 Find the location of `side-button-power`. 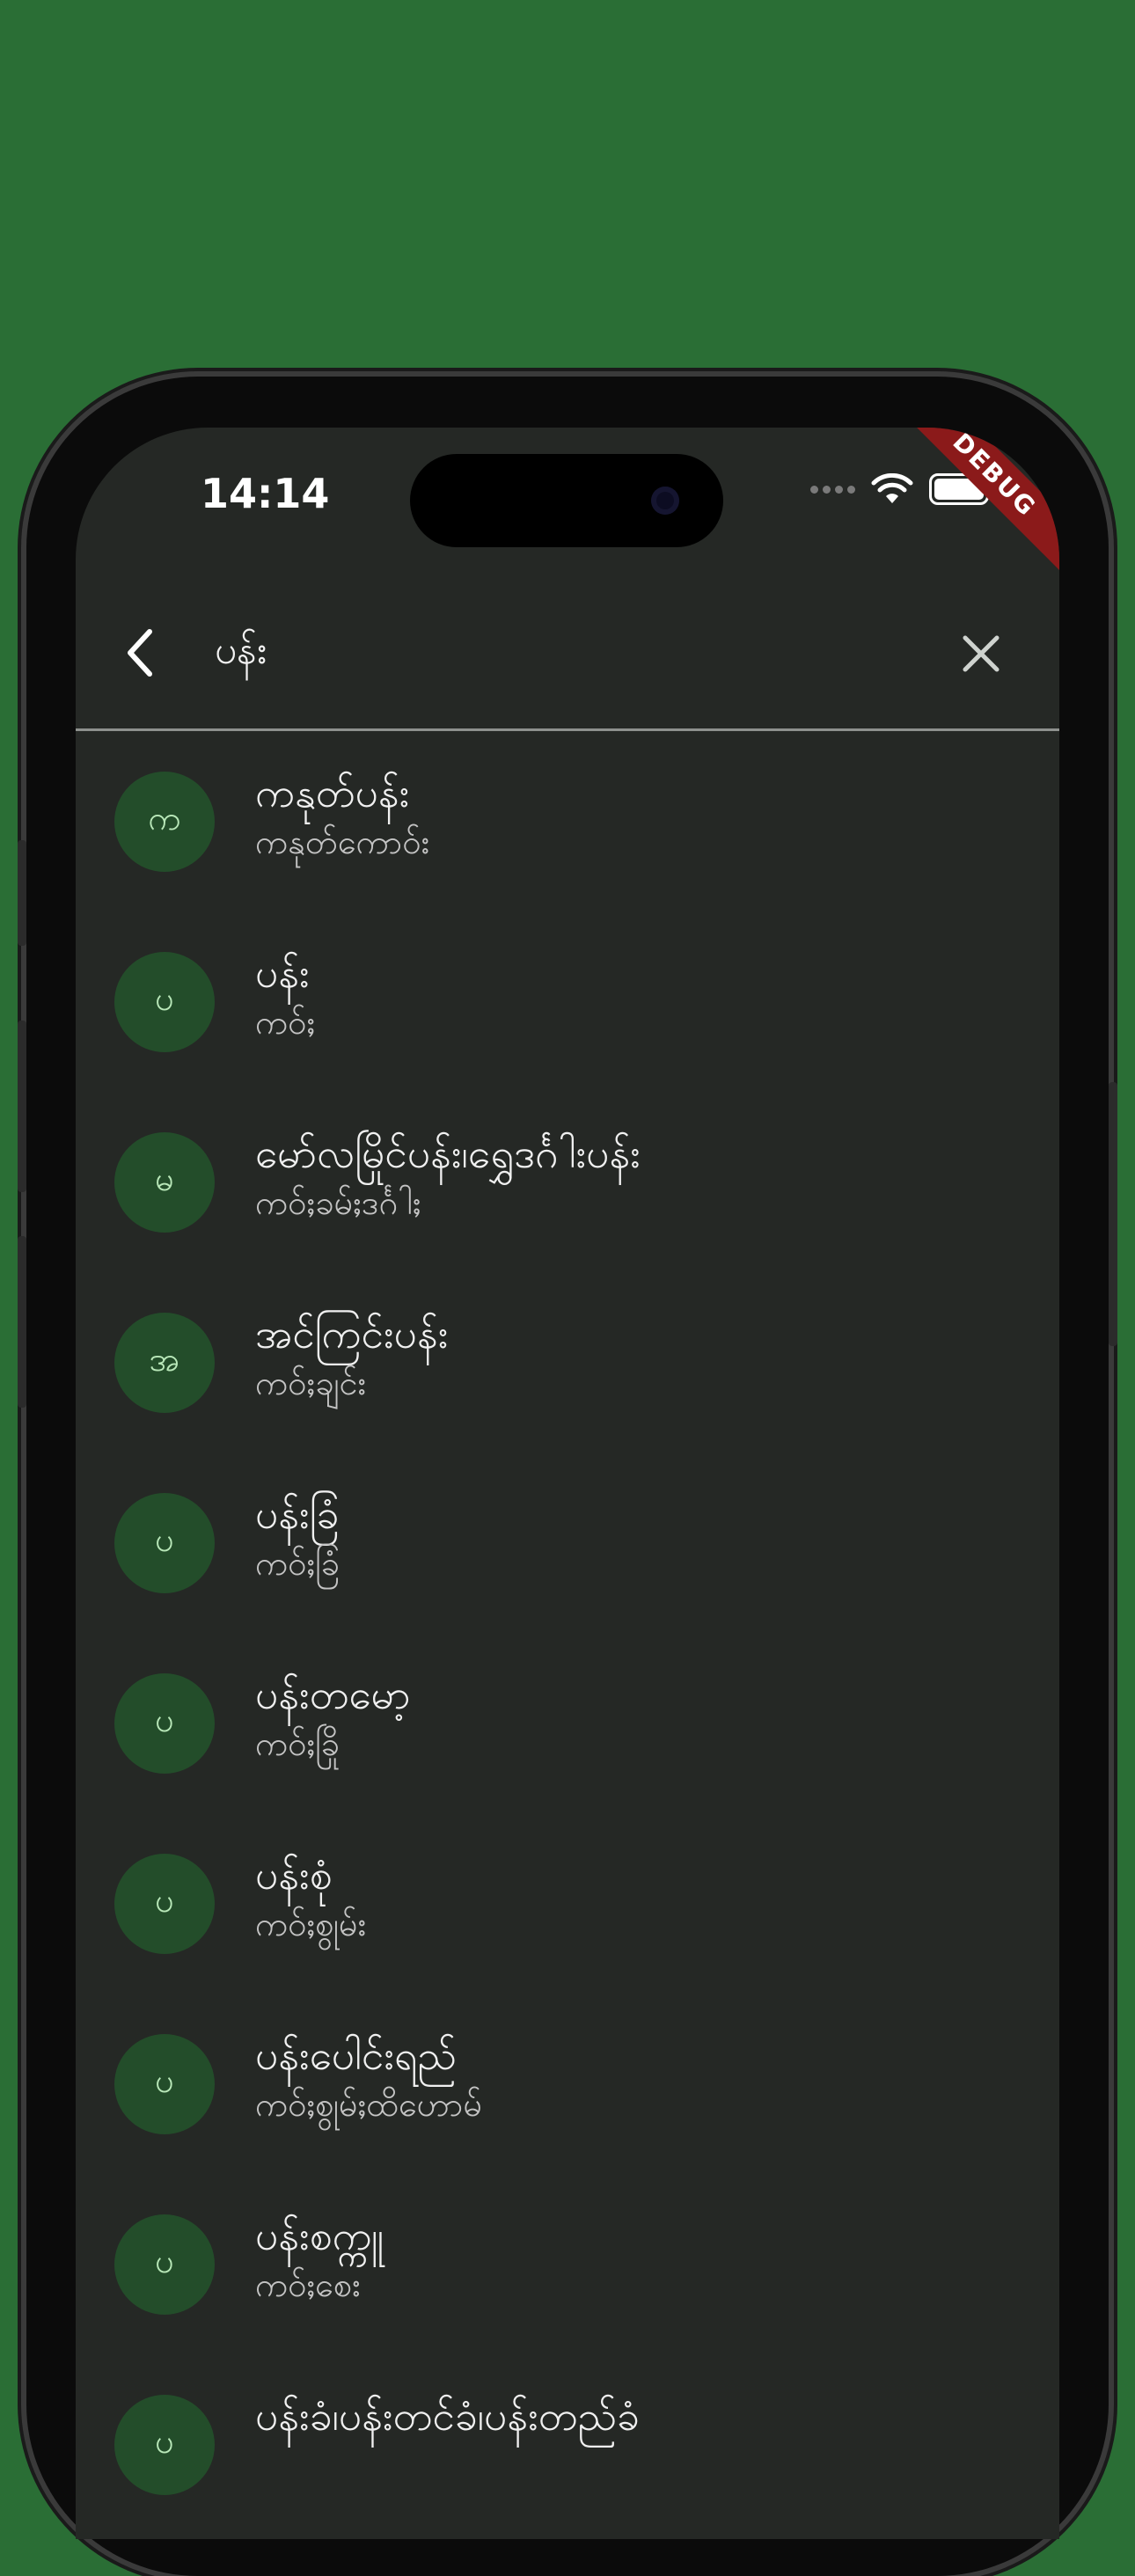

side-button-power is located at coordinates (1113, 1214).